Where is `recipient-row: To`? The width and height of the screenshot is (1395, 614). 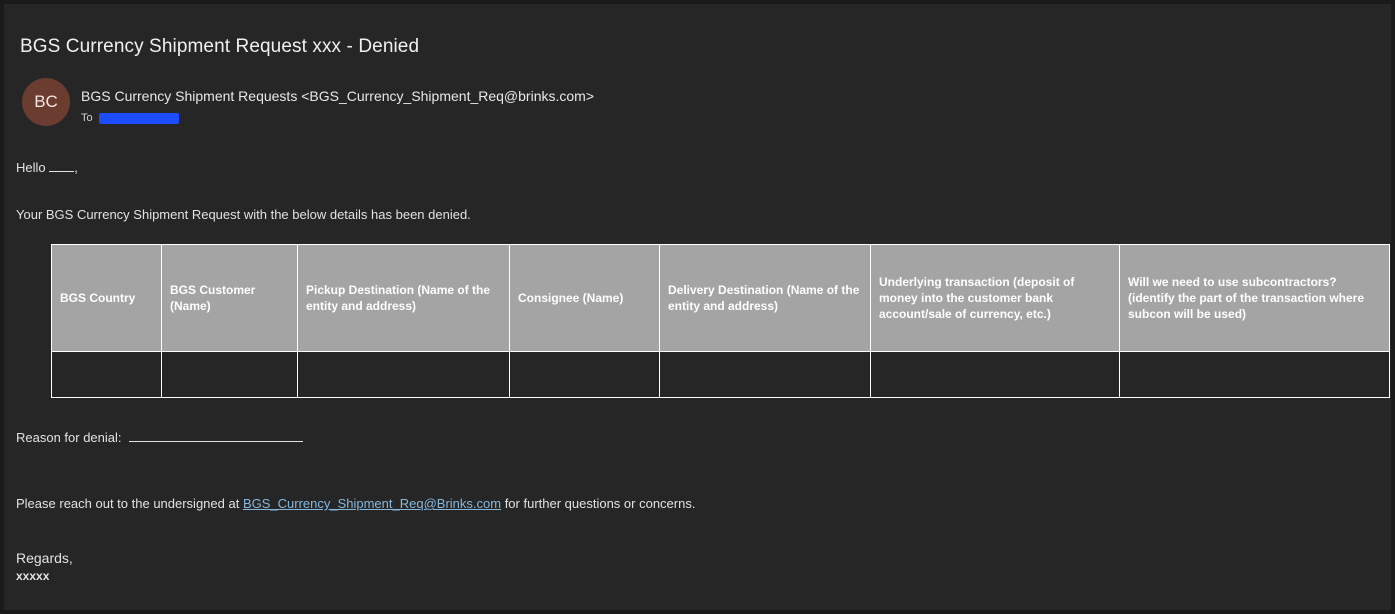 recipient-row: To is located at coordinates (130, 118).